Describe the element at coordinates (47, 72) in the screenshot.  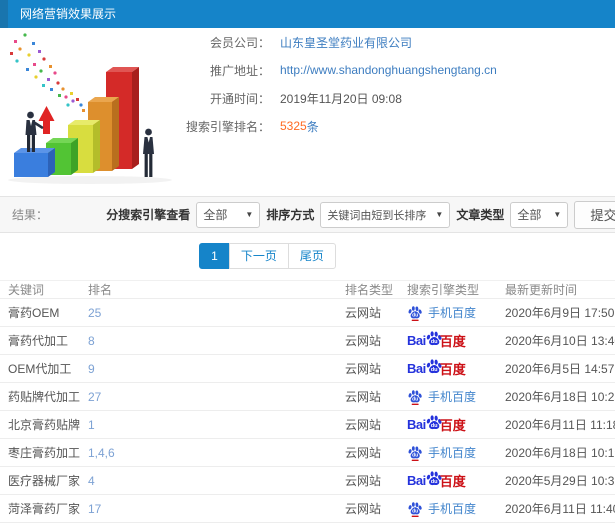
I see `confetti-dots` at that location.